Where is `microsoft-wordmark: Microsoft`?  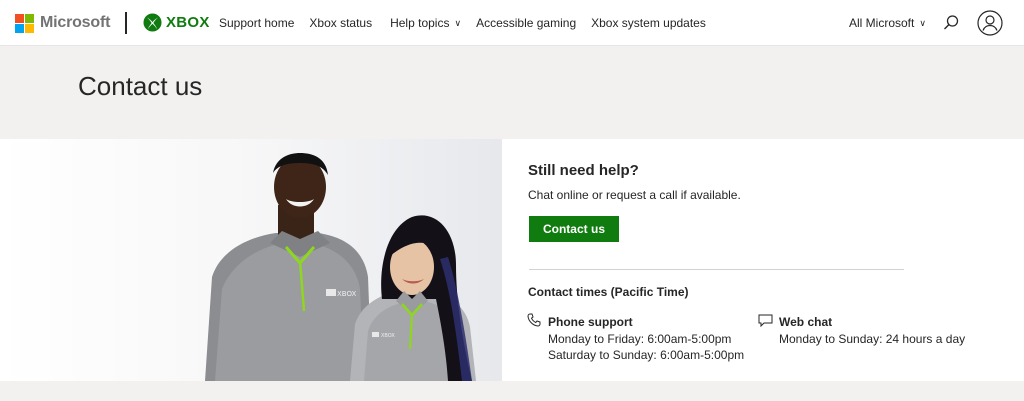 microsoft-wordmark: Microsoft is located at coordinates (75, 22).